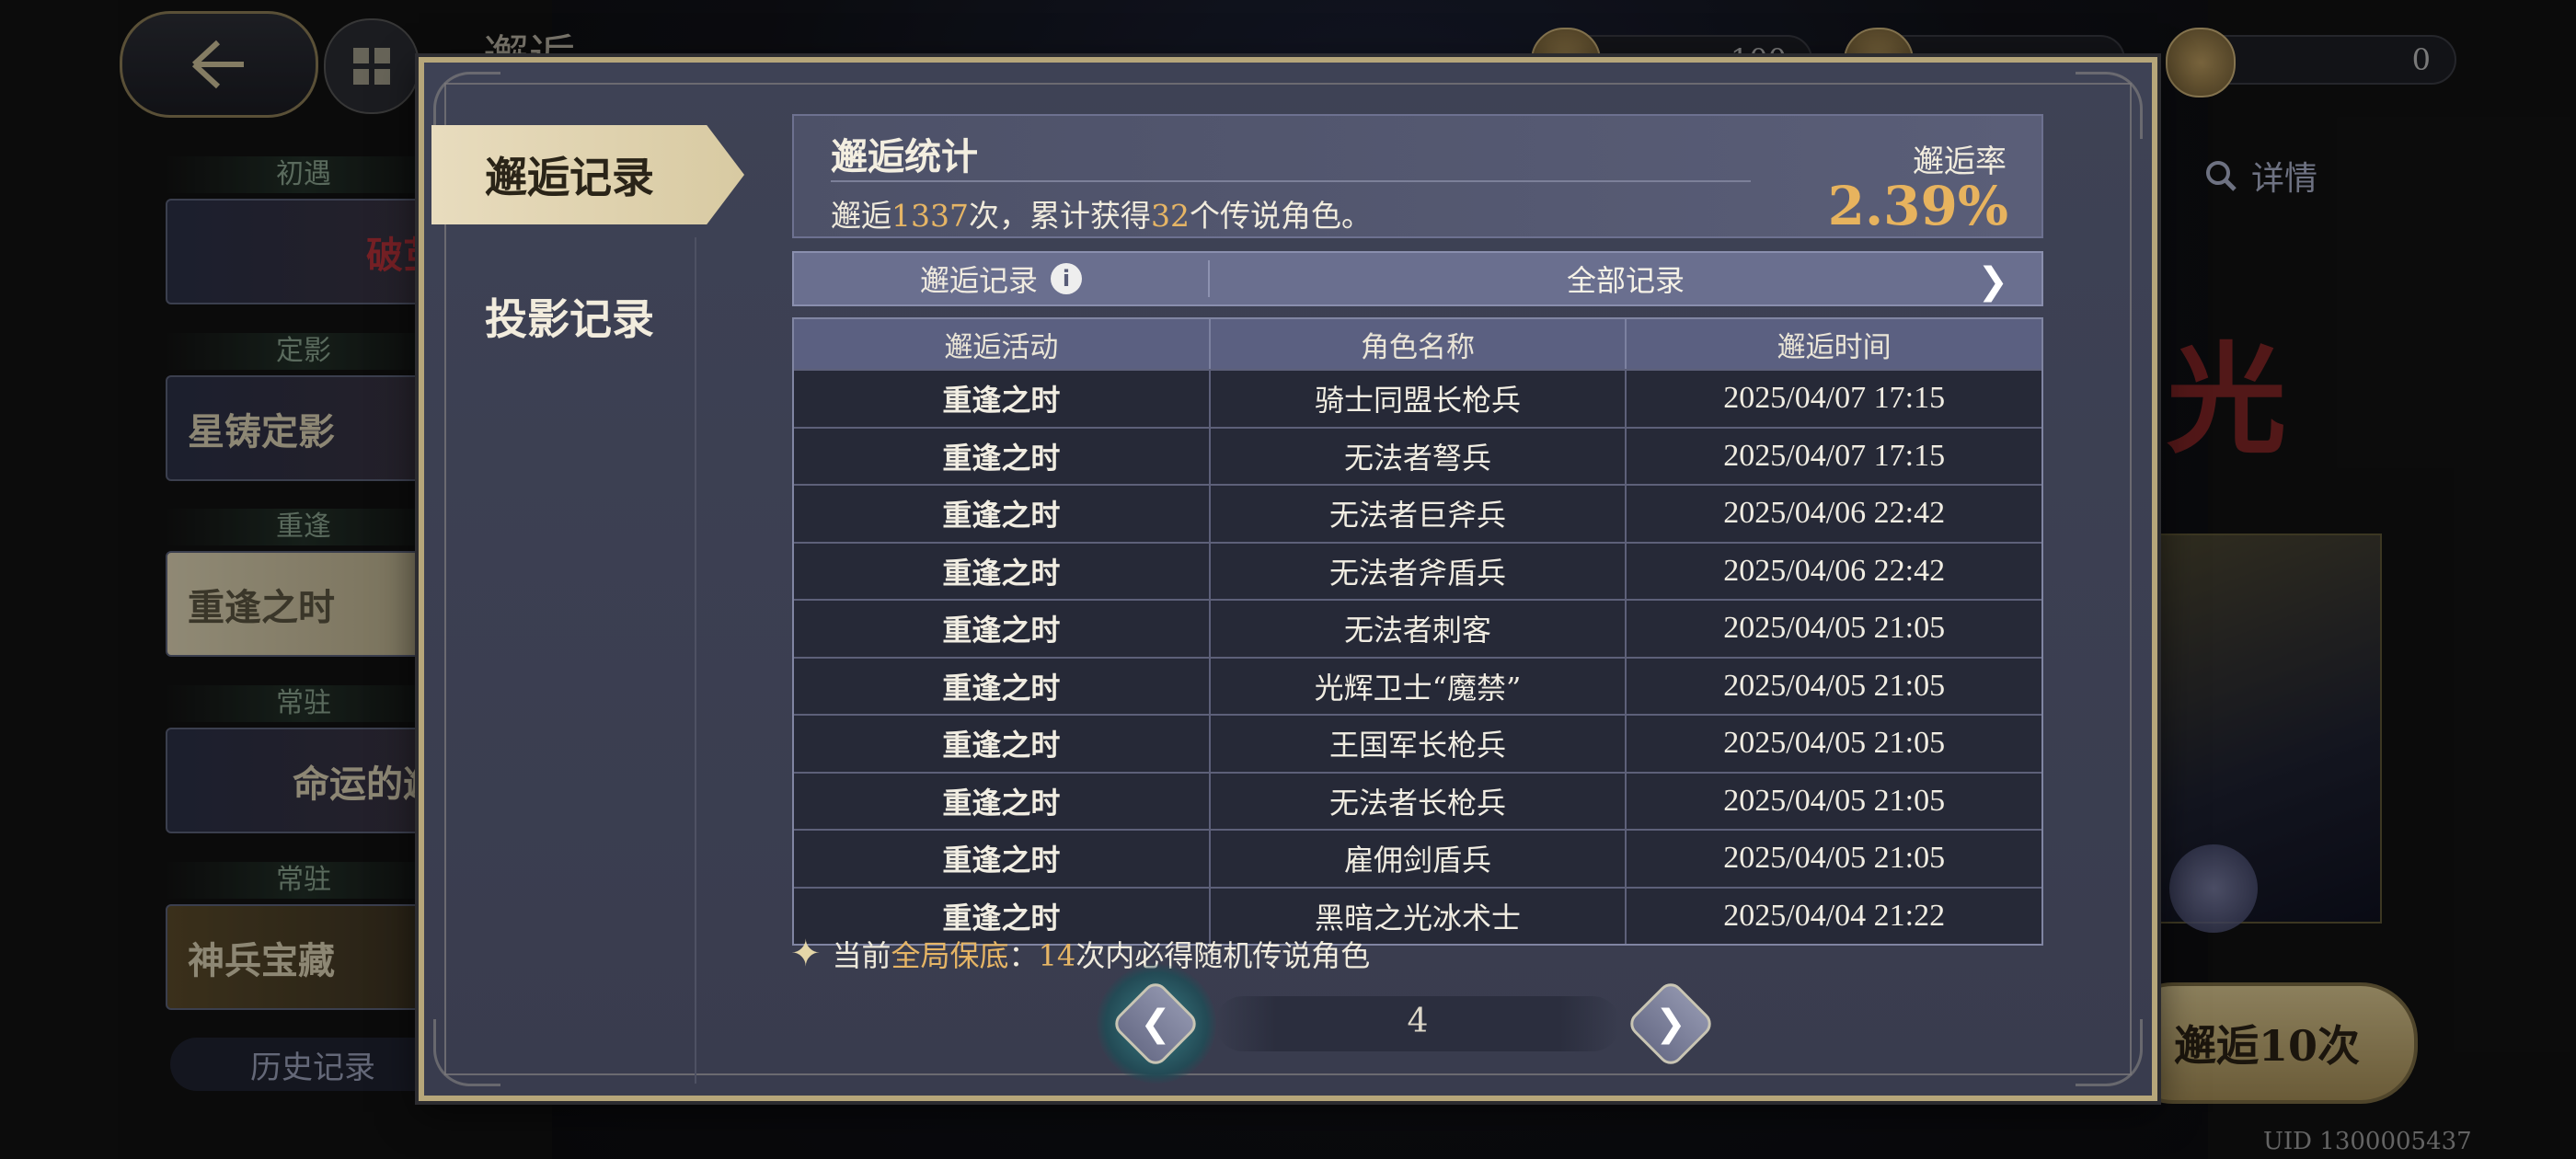  I want to click on next-page-button: ❯, so click(1671, 1024).